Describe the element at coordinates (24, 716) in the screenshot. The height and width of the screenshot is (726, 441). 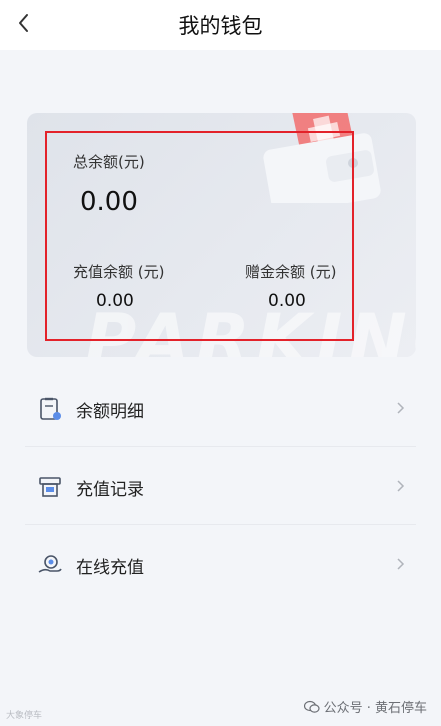
I see `footer-watermark: 大象停车` at that location.